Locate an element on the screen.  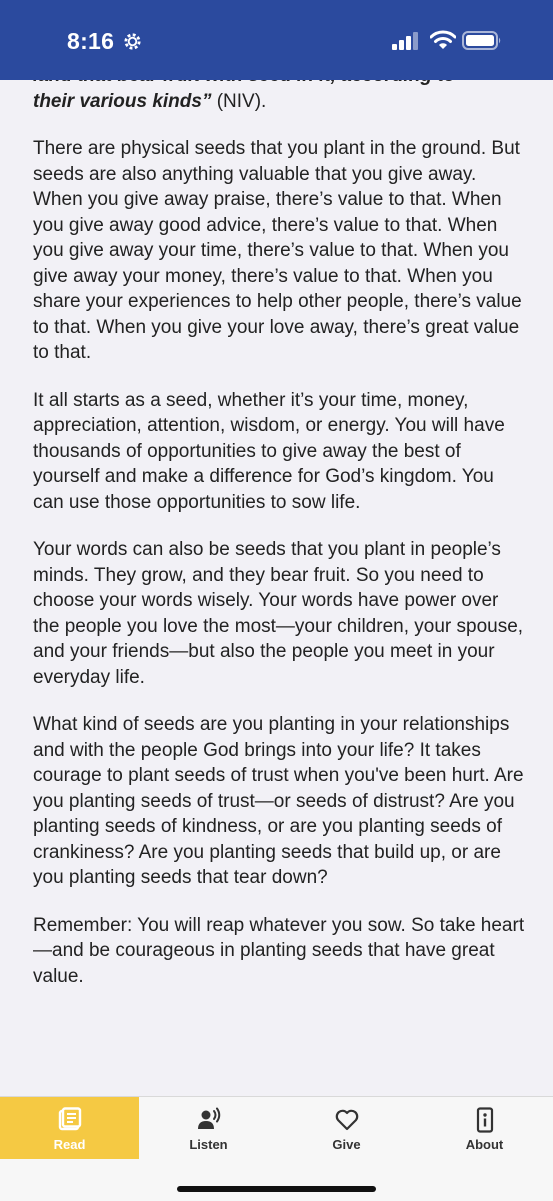
tab-listen: Listen is located at coordinates (208, 1128).